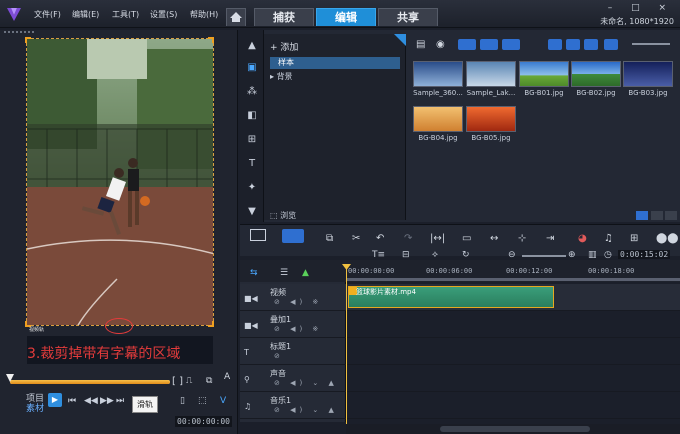  What do you see at coordinates (544, 74) in the screenshot?
I see `thumbnail-bg-b01` at bounding box center [544, 74].